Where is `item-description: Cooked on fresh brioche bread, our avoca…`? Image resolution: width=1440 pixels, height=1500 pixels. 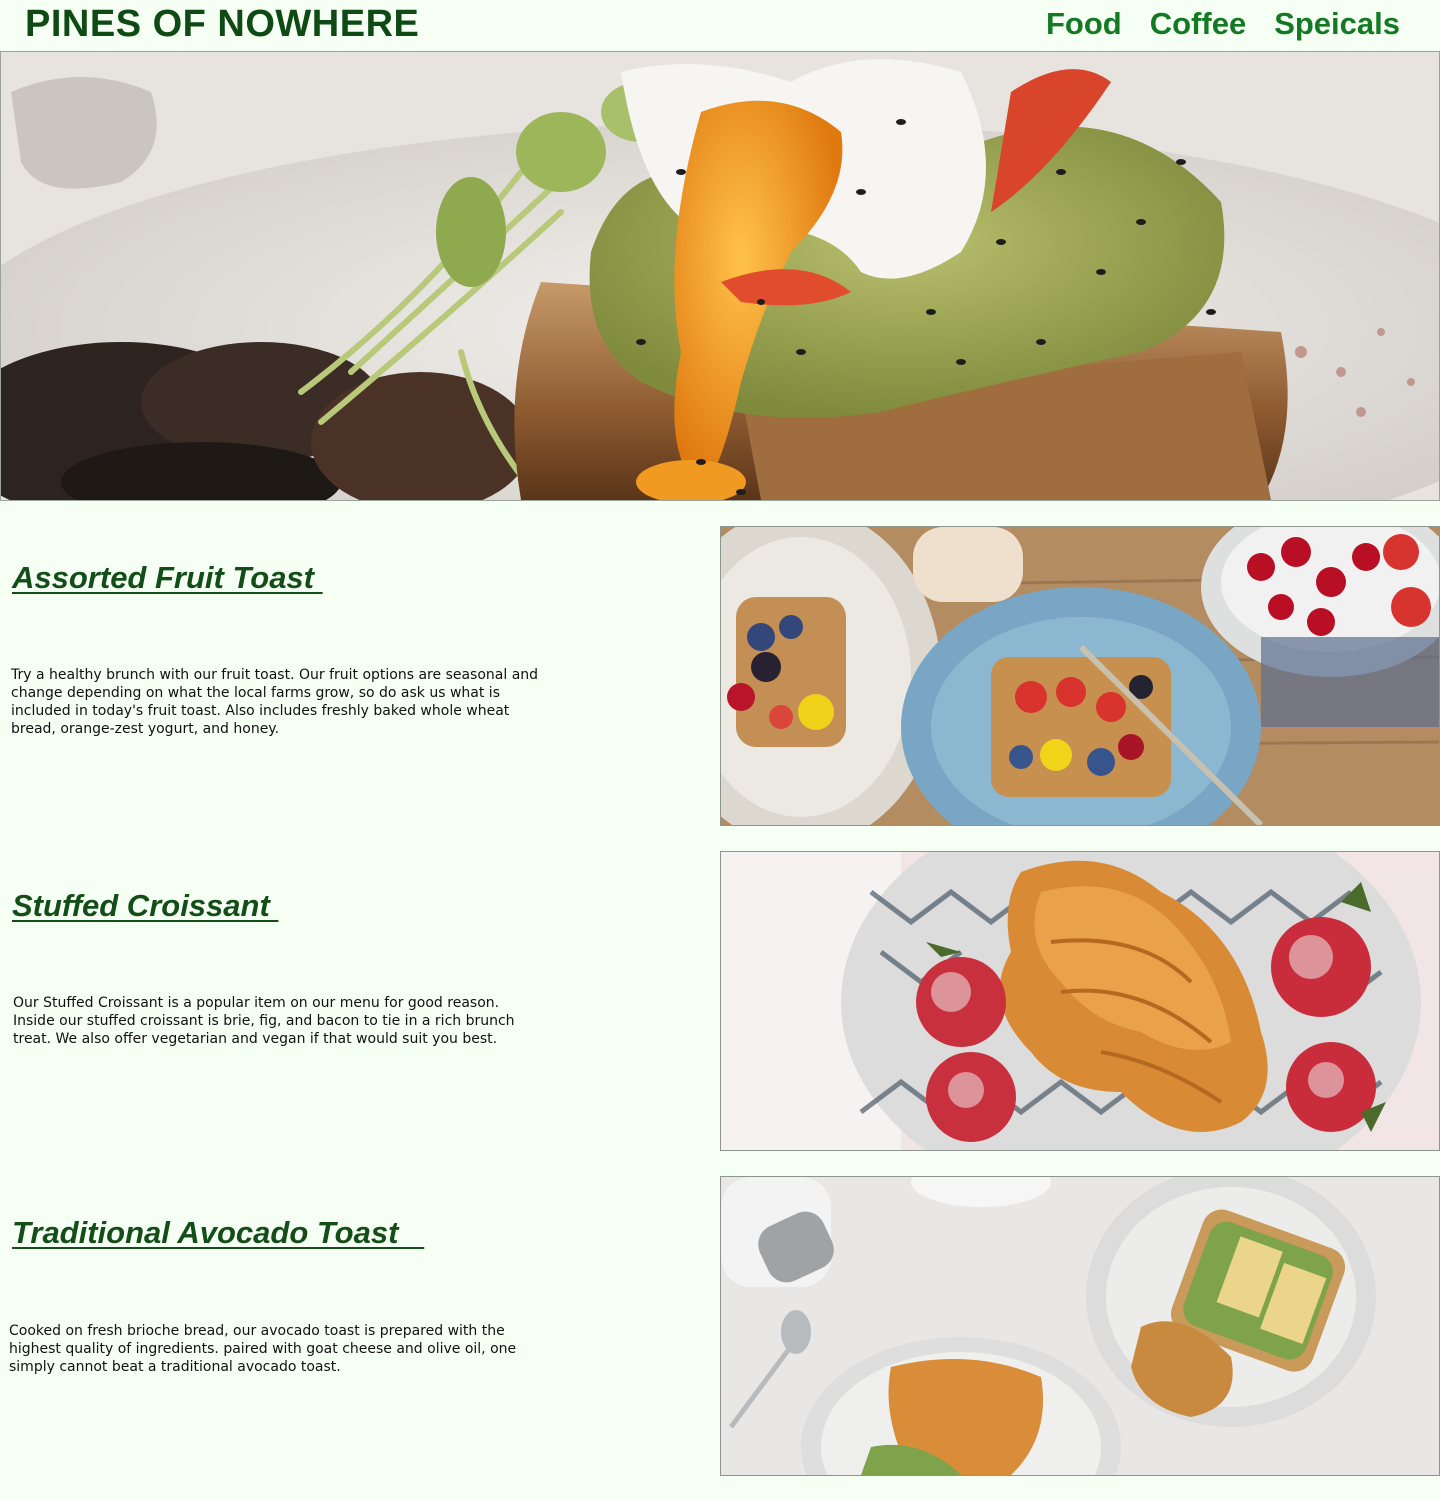 item-description: Cooked on fresh brioche bread, our avoca… is located at coordinates (263, 1349).